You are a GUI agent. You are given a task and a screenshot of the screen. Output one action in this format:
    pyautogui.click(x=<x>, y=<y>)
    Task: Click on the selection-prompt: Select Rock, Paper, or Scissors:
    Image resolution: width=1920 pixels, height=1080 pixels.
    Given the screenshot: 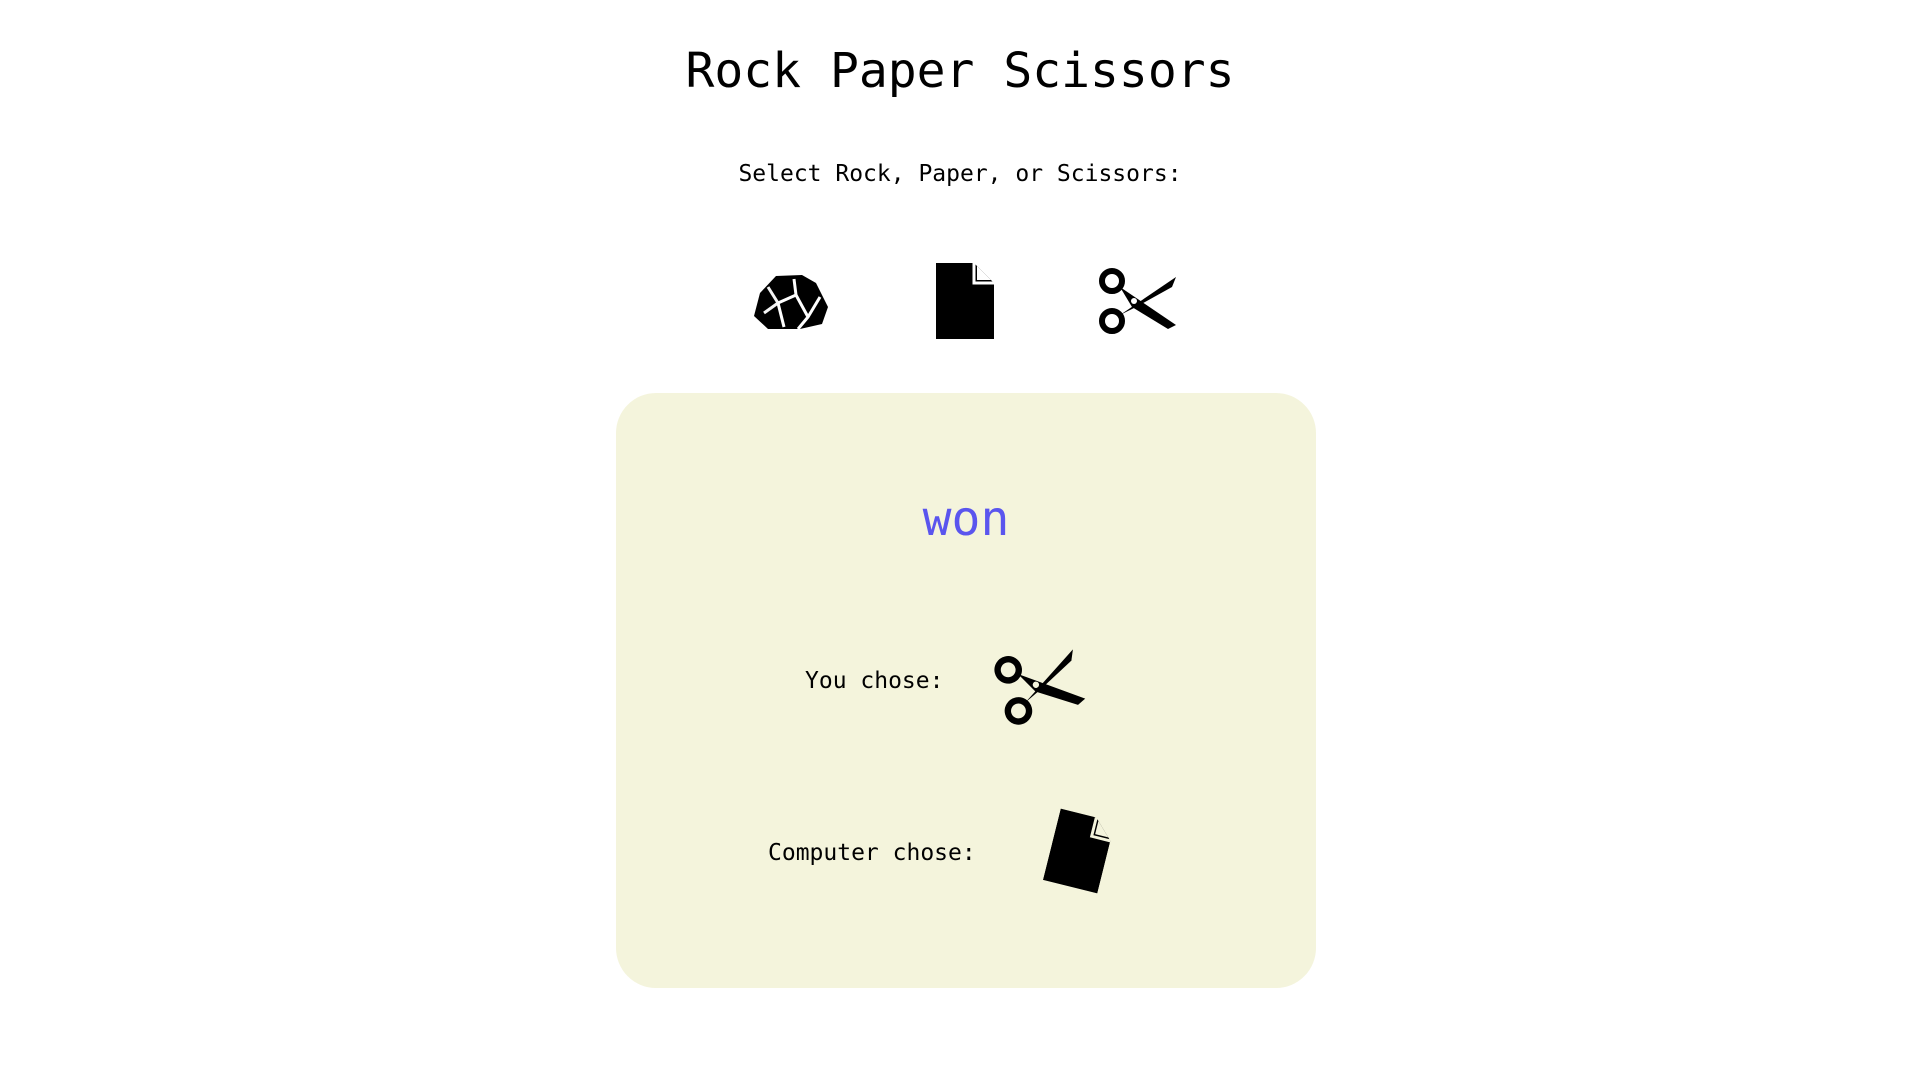 What is the action you would take?
    pyautogui.click(x=960, y=174)
    